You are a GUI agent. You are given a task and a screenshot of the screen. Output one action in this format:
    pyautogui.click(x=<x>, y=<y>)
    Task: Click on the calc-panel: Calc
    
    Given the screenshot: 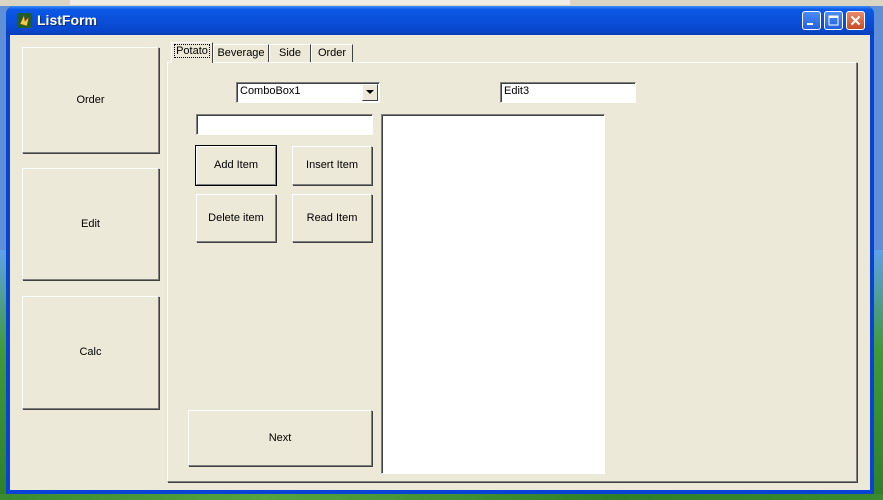 What is the action you would take?
    pyautogui.click(x=90, y=352)
    